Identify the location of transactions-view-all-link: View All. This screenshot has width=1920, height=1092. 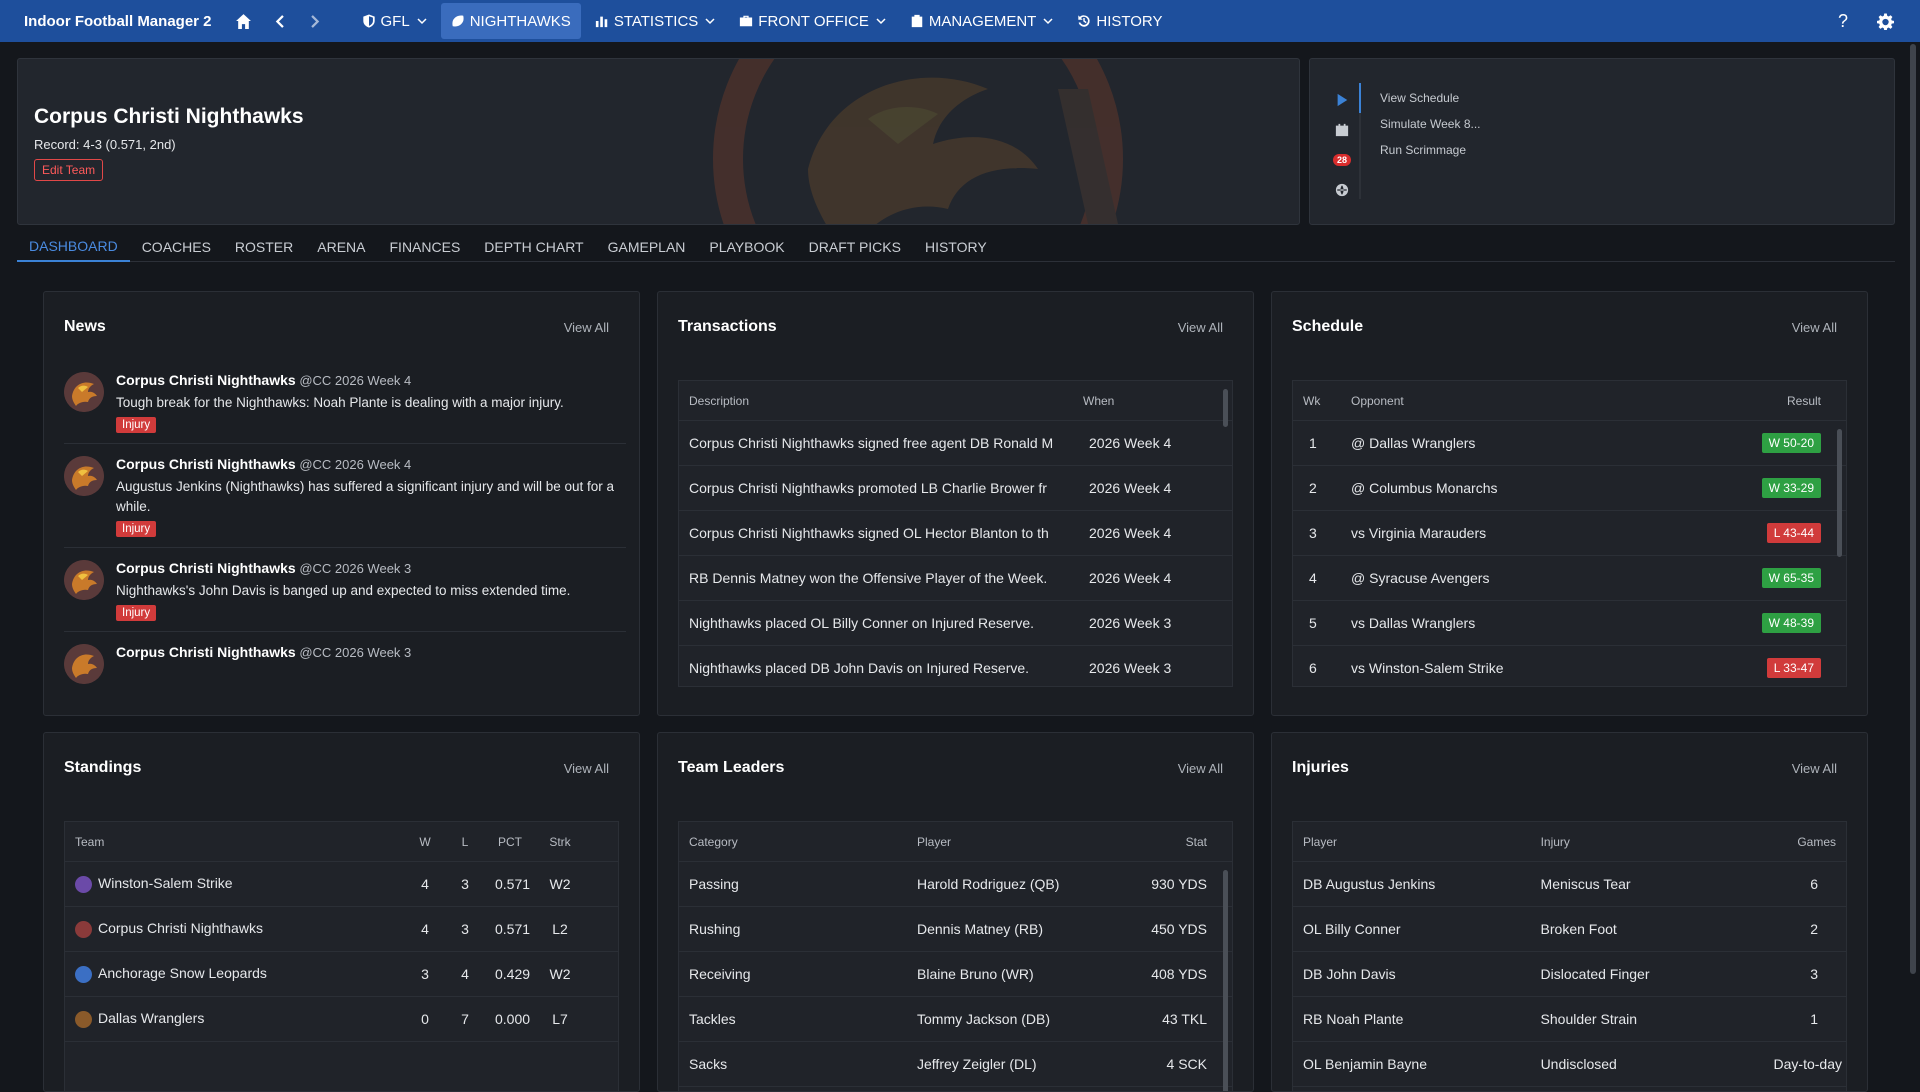
(1200, 327).